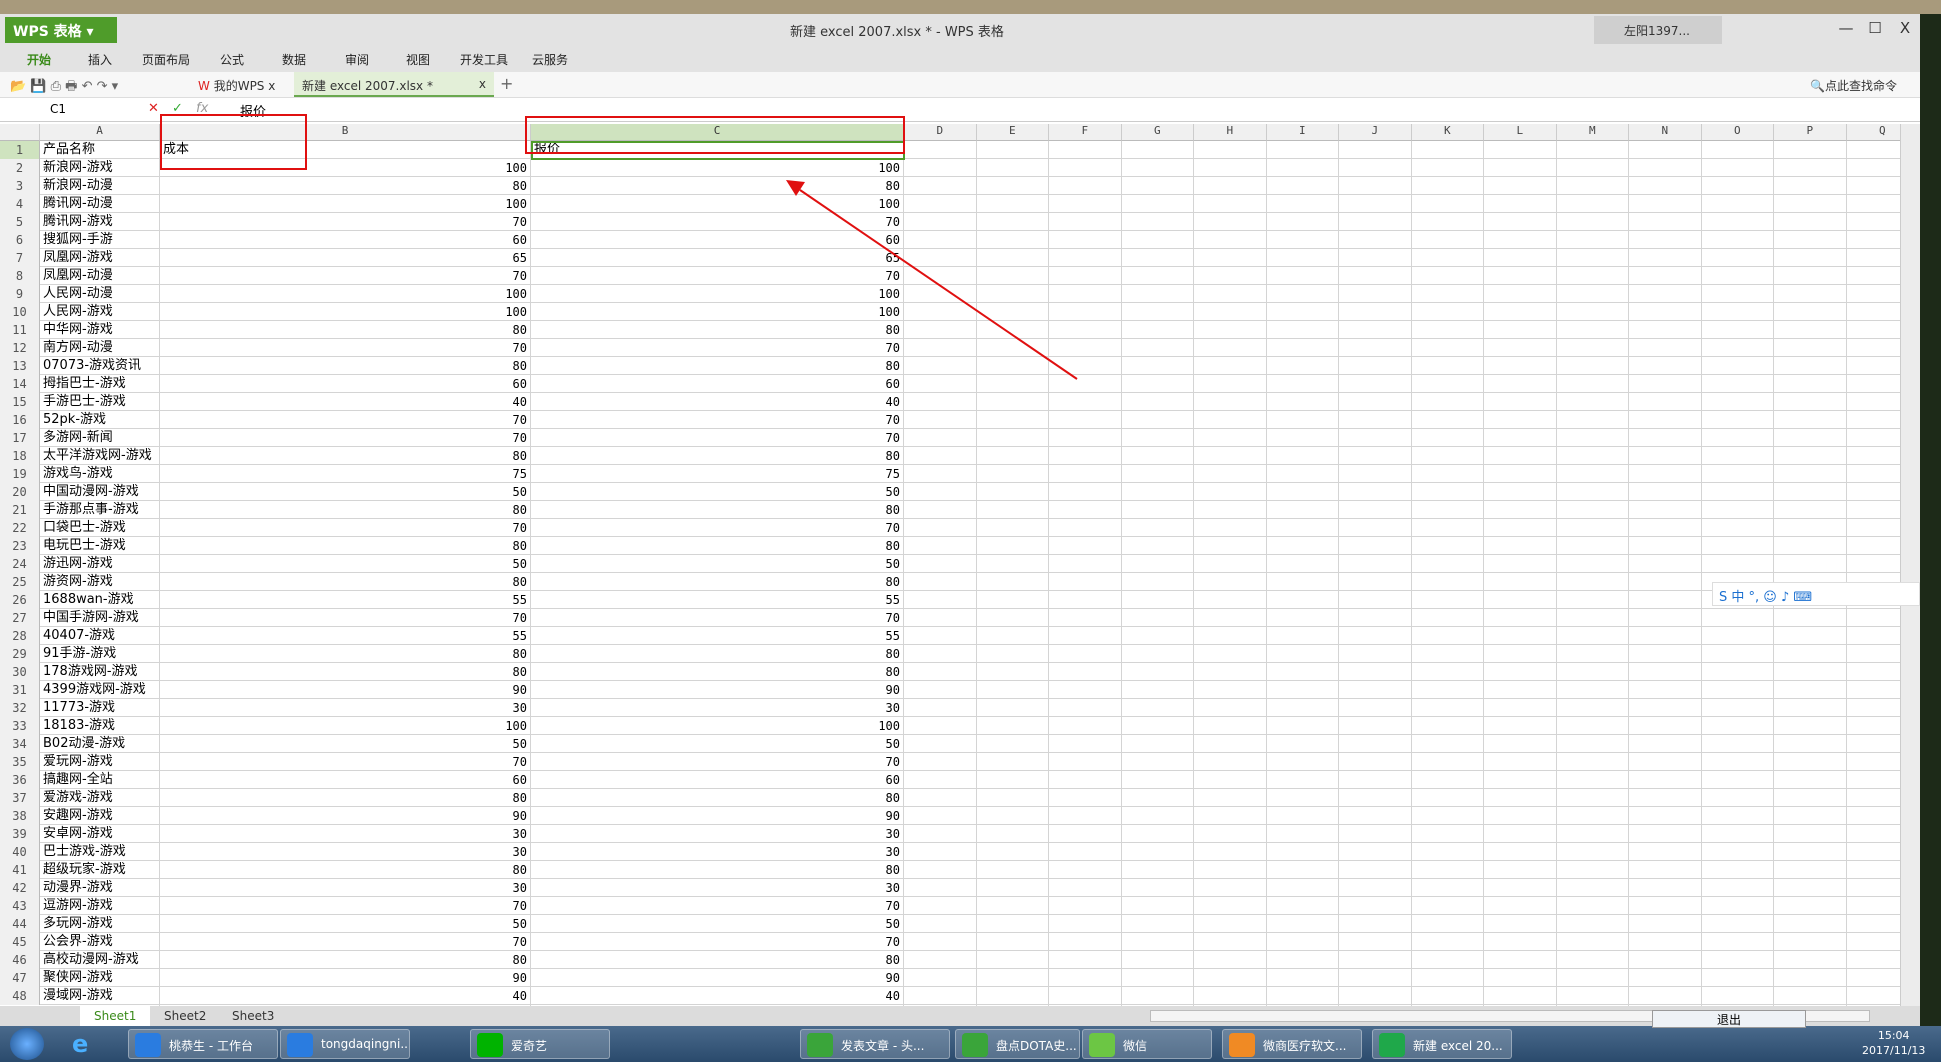 The image size is (1941, 1062). Describe the element at coordinates (100, 834) in the screenshot. I see `cell-product-name: 安卓网-游戏` at that location.